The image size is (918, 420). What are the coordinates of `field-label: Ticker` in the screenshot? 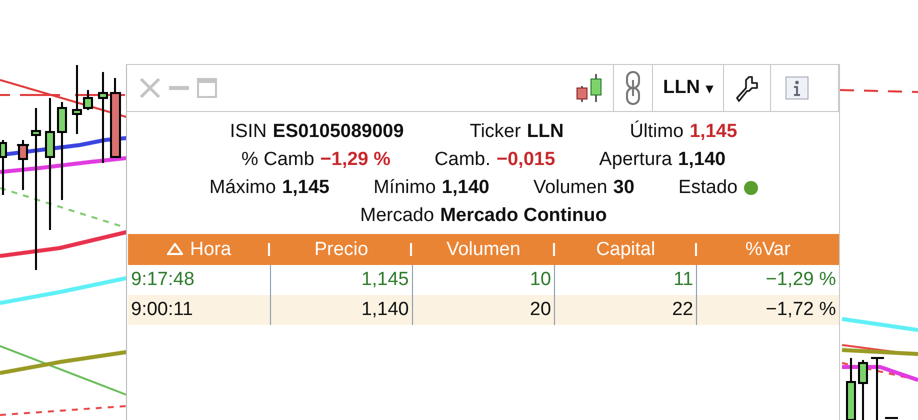 It's located at (495, 132).